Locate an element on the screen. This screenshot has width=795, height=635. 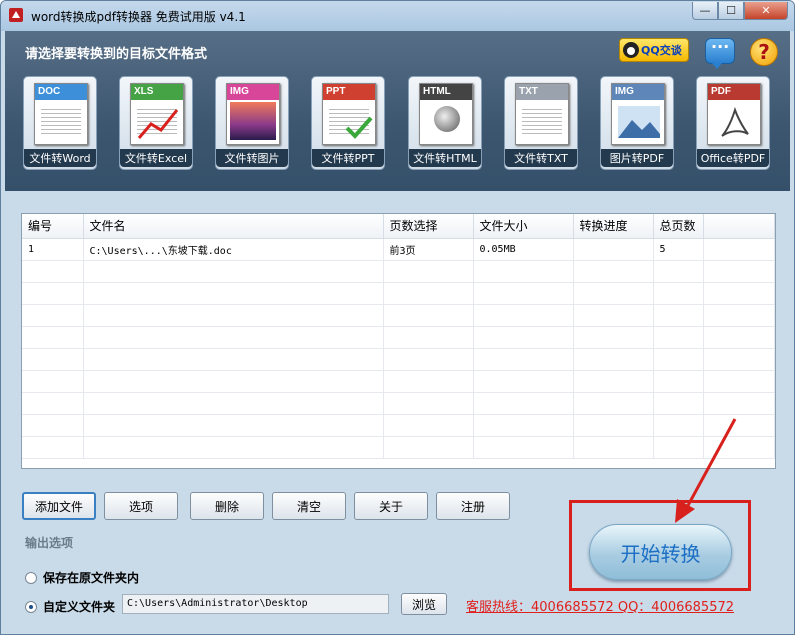
format-word-button: DOC 文件转Word is located at coordinates (60, 123).